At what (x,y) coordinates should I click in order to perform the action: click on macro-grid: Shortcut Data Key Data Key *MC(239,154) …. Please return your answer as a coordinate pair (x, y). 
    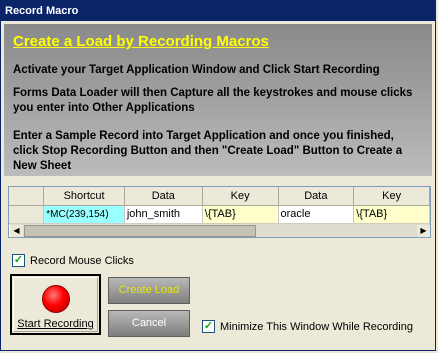
    Looking at the image, I should click on (219, 212).